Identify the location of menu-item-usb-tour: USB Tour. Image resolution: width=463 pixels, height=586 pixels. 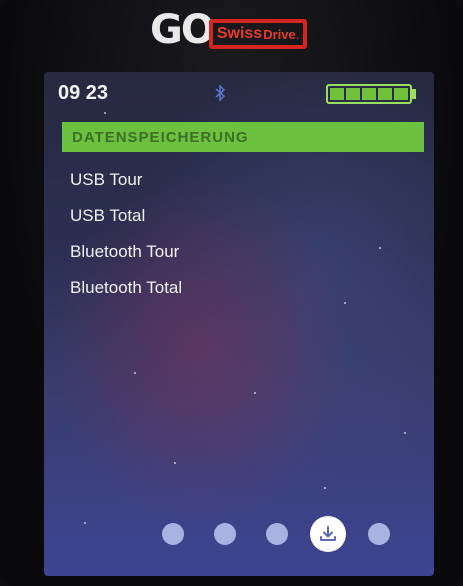
(126, 180).